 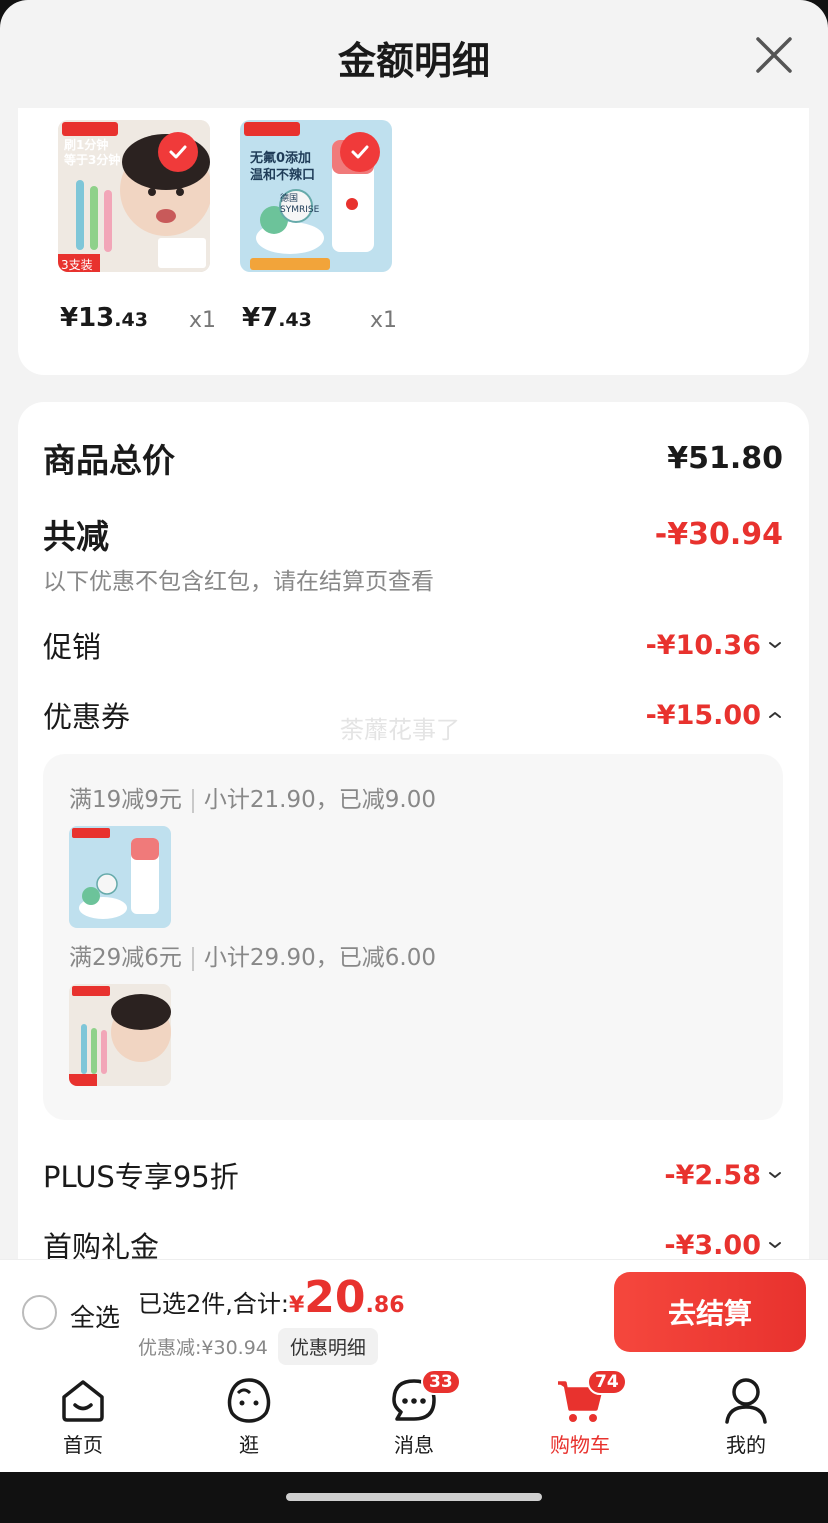 I want to click on coupon-1-info: 小计21.90，已减9.00, so click(x=319, y=800).